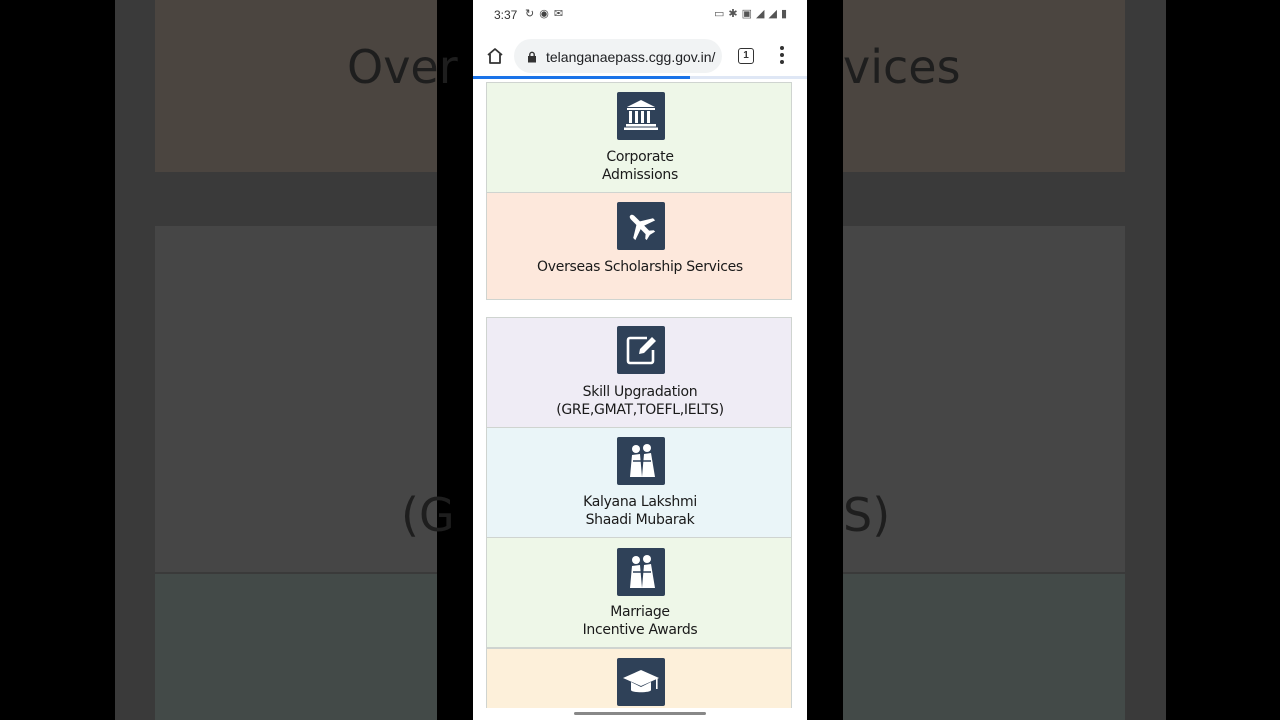  I want to click on service-card-overseas-scholarship: Overseas Scholarship Services, so click(639, 246).